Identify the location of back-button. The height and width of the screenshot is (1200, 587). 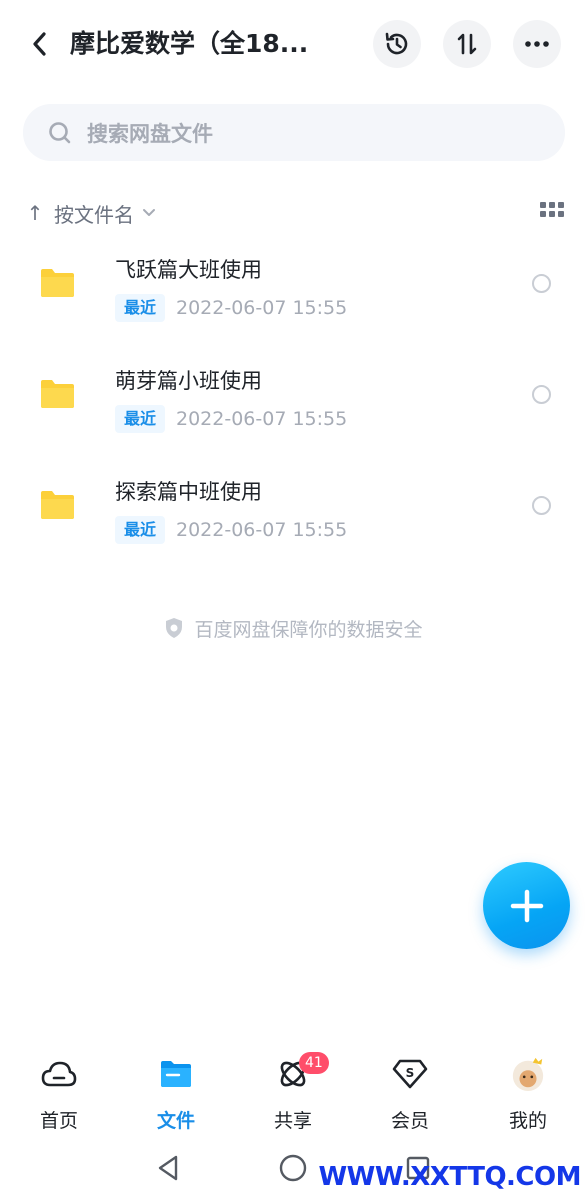
(40, 44).